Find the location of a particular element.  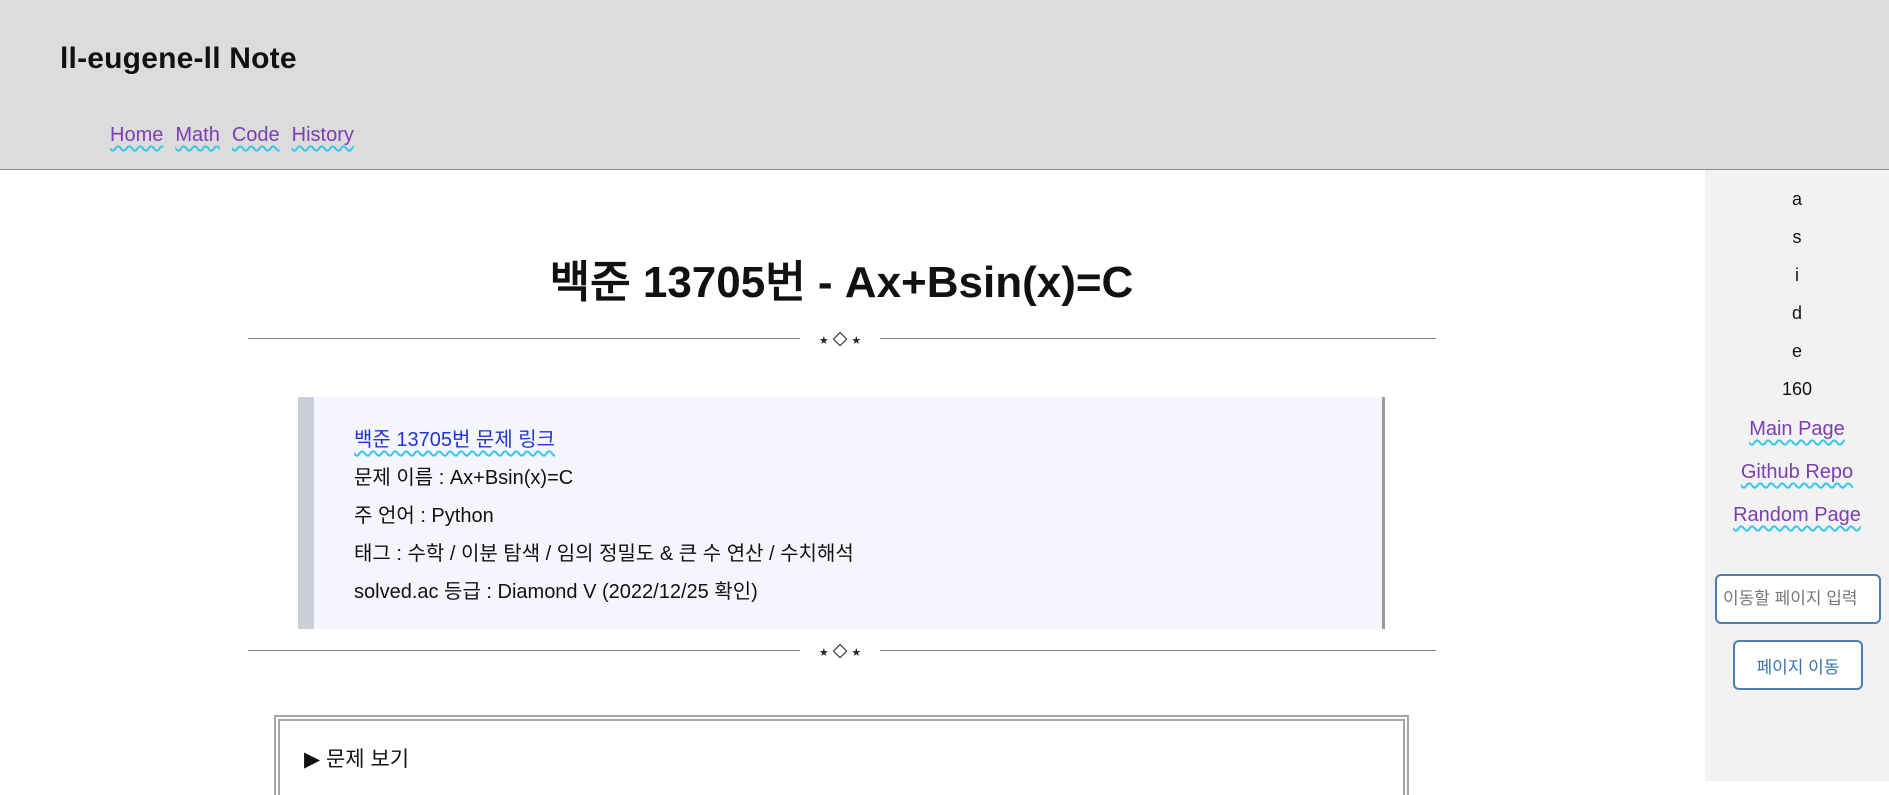

github-repo-link: Github Repo is located at coordinates (1797, 472).